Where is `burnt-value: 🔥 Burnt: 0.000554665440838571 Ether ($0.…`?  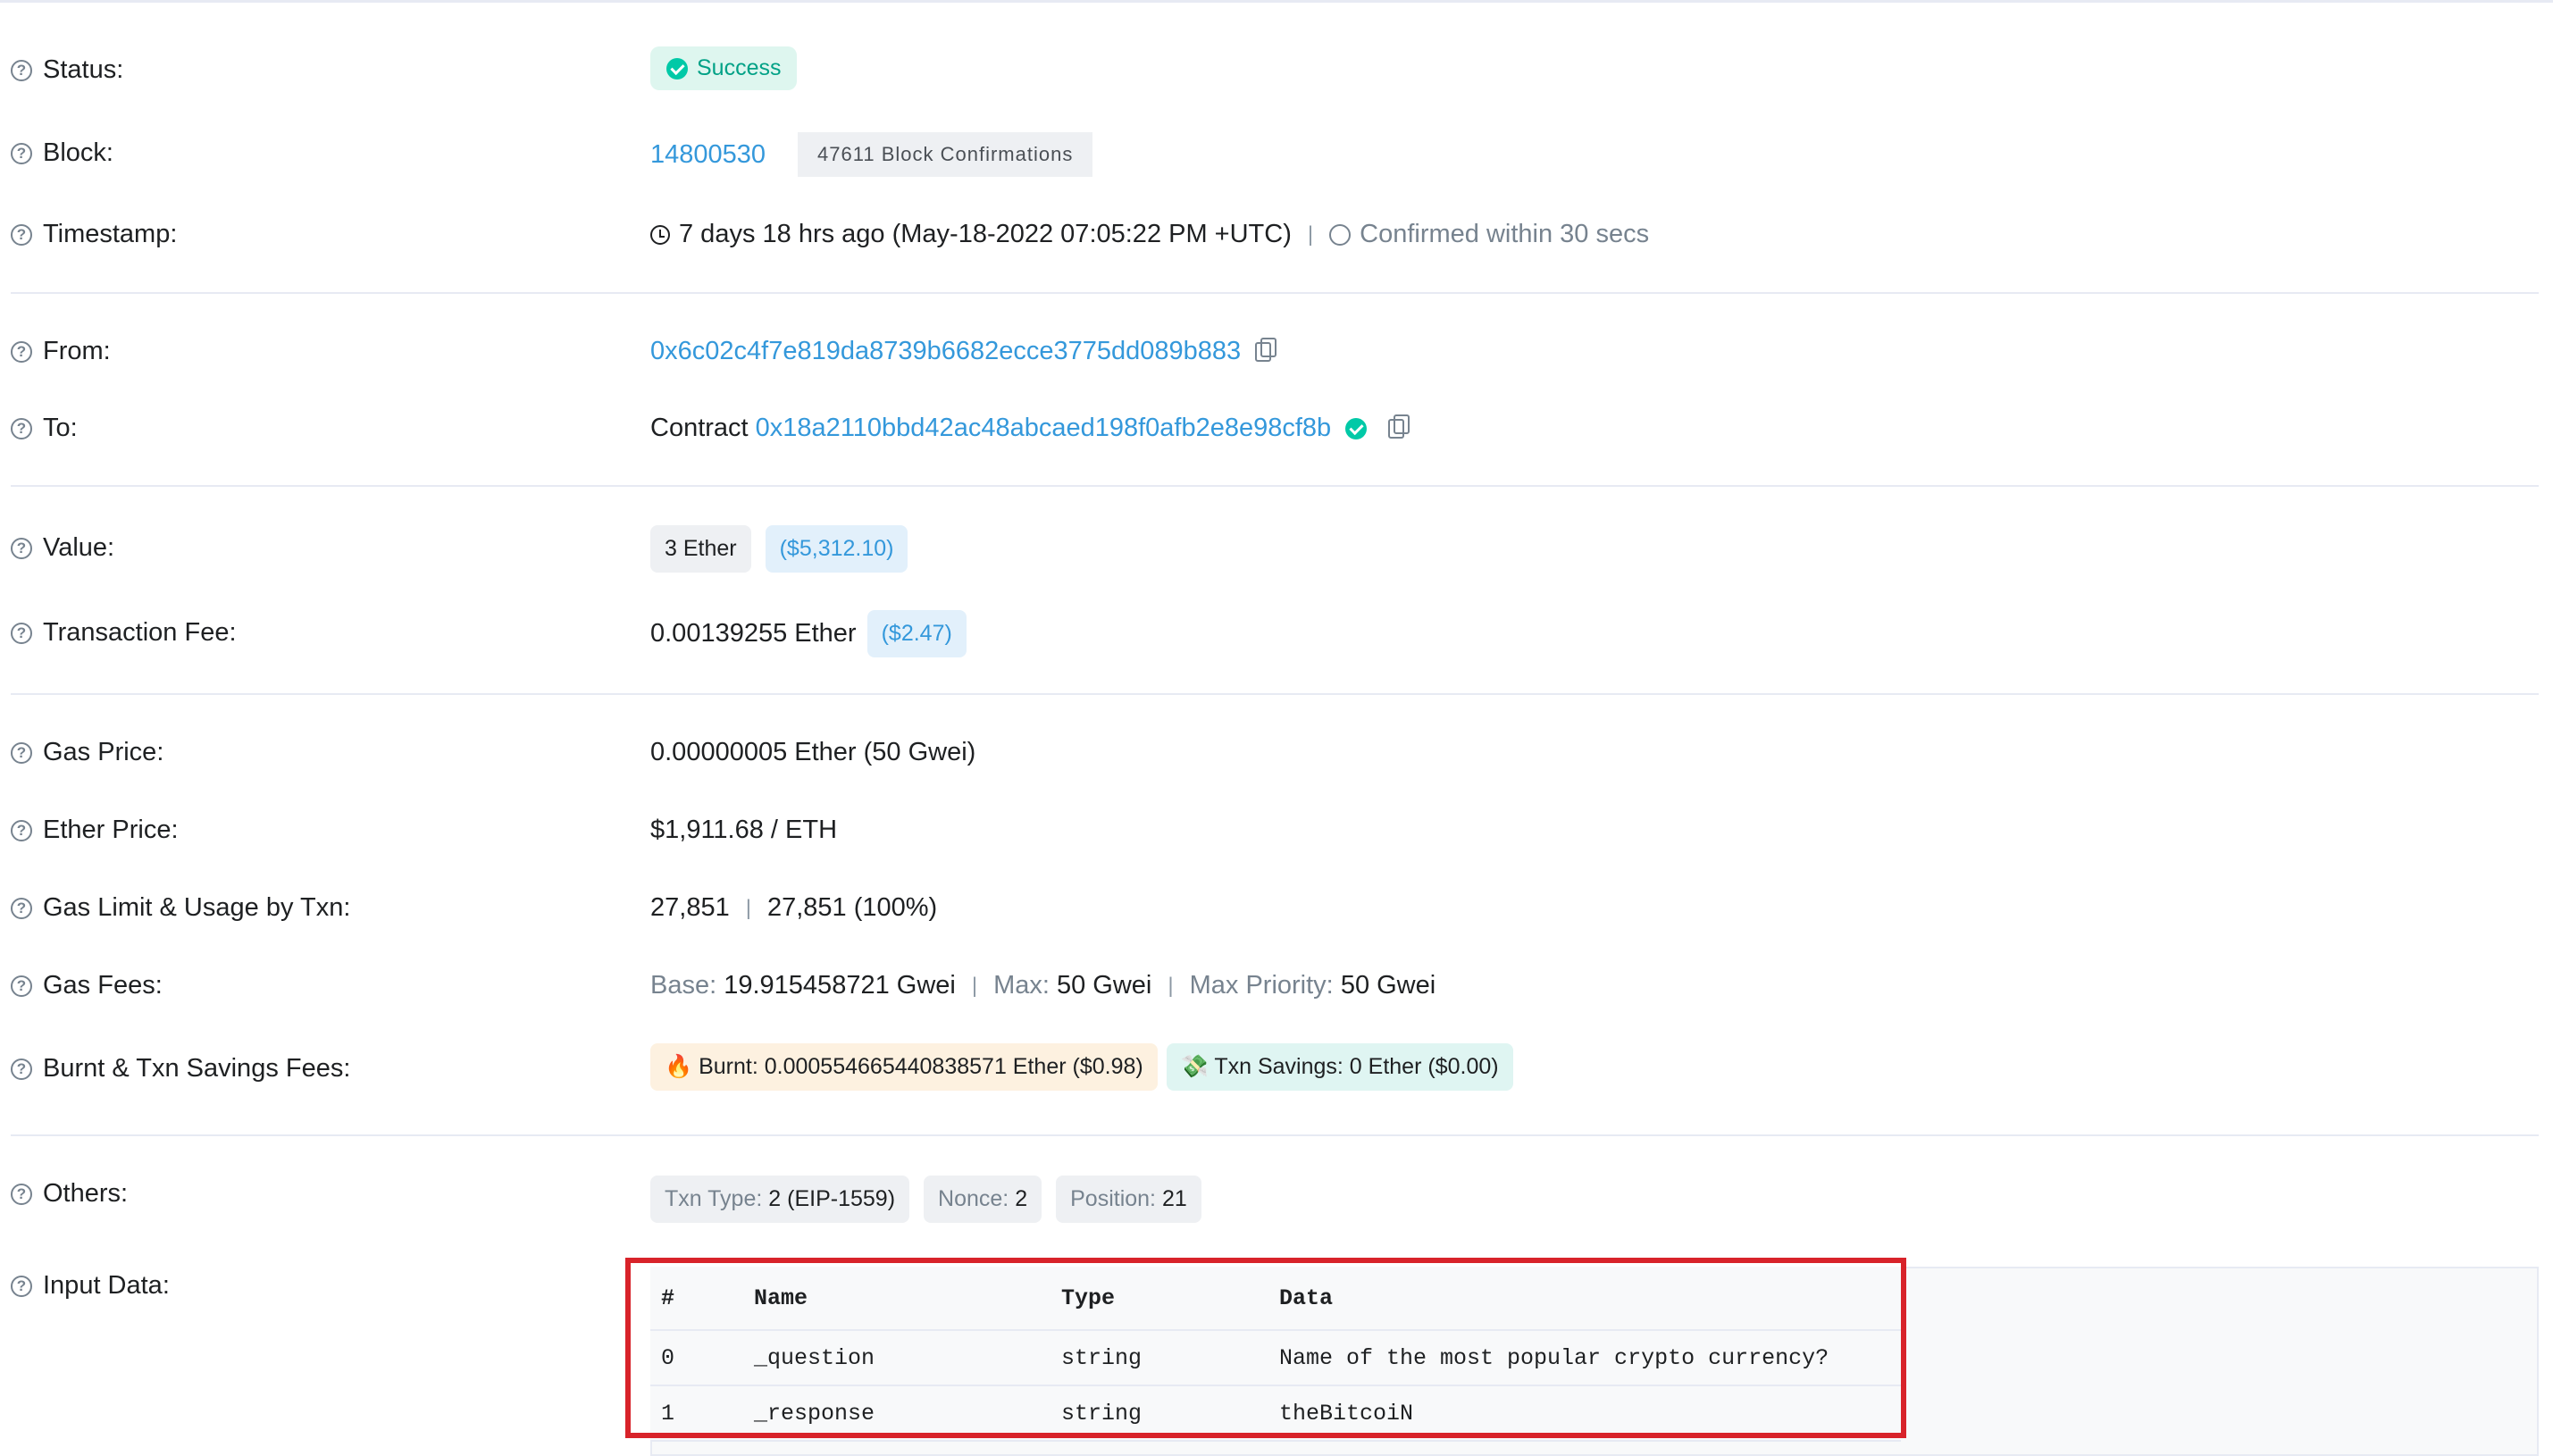
burnt-value: 🔥 Burnt: 0.000554665440838571 Ether ($0.… is located at coordinates (1082, 1067).